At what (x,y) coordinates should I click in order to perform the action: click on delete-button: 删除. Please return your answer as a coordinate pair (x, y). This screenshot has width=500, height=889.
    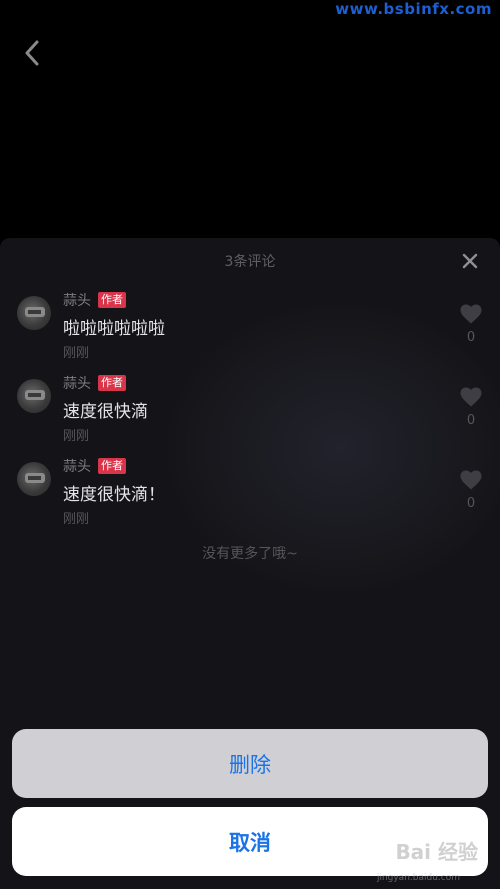
    Looking at the image, I should click on (250, 763).